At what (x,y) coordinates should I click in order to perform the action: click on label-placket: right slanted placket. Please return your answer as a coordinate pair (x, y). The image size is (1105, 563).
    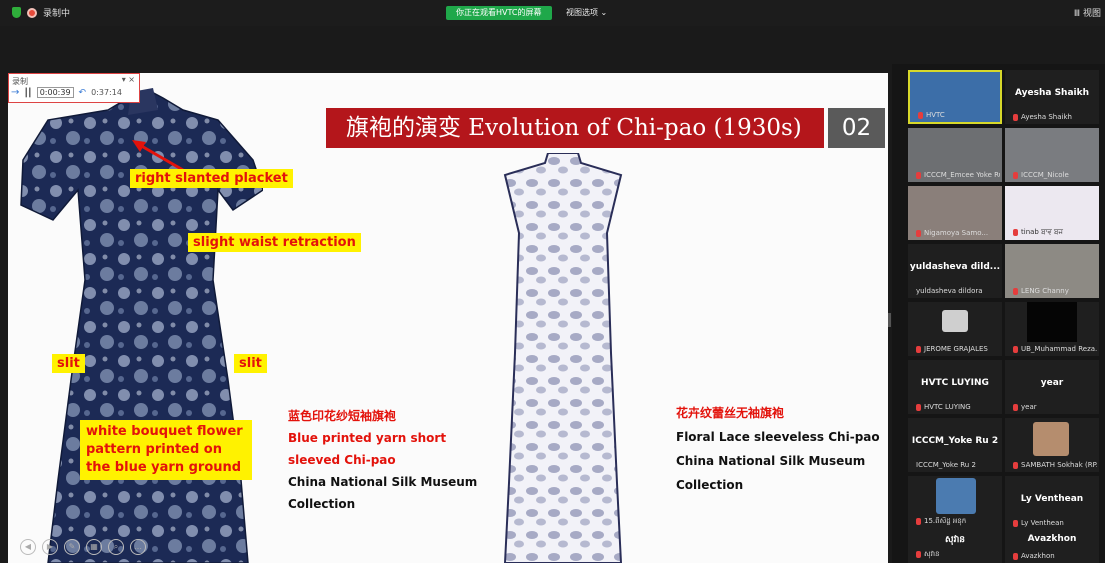
    Looking at the image, I should click on (211, 178).